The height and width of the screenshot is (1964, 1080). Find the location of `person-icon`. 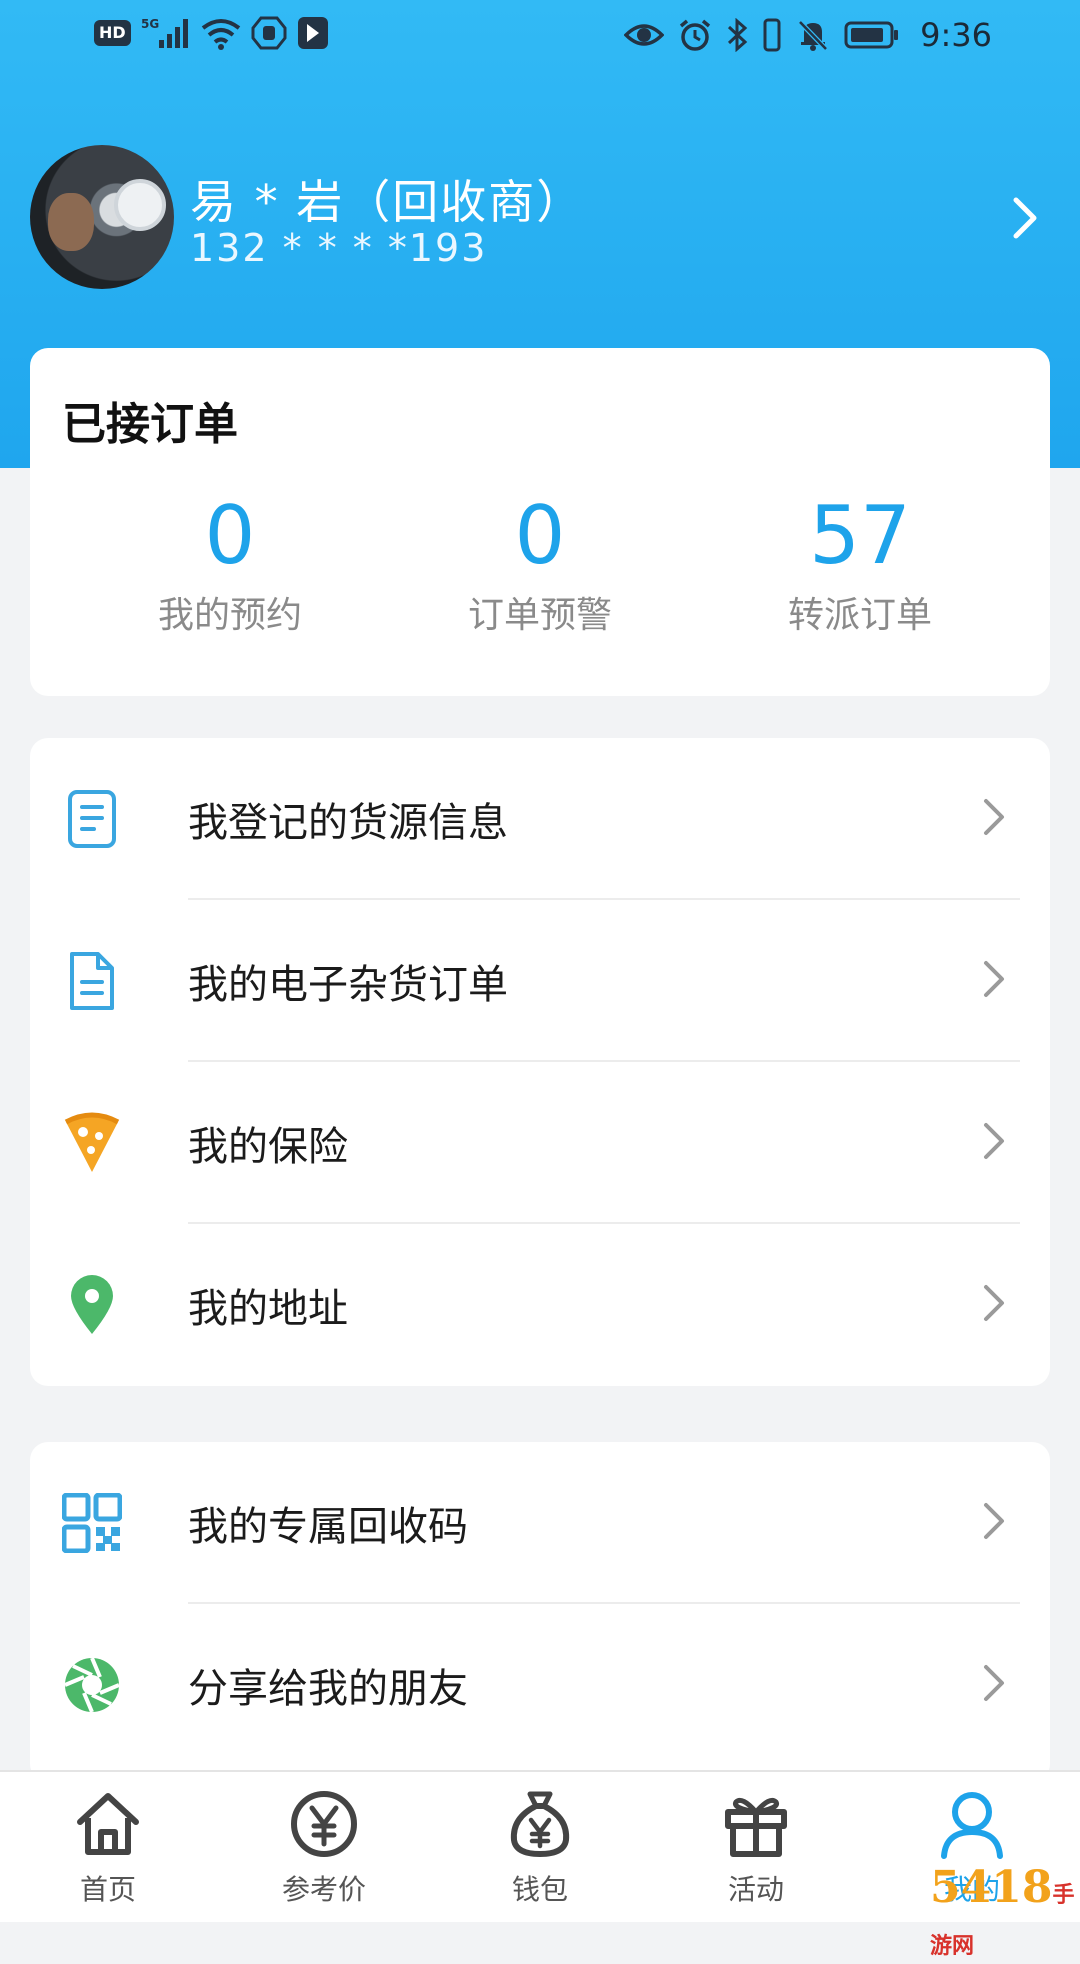

person-icon is located at coordinates (972, 1825).